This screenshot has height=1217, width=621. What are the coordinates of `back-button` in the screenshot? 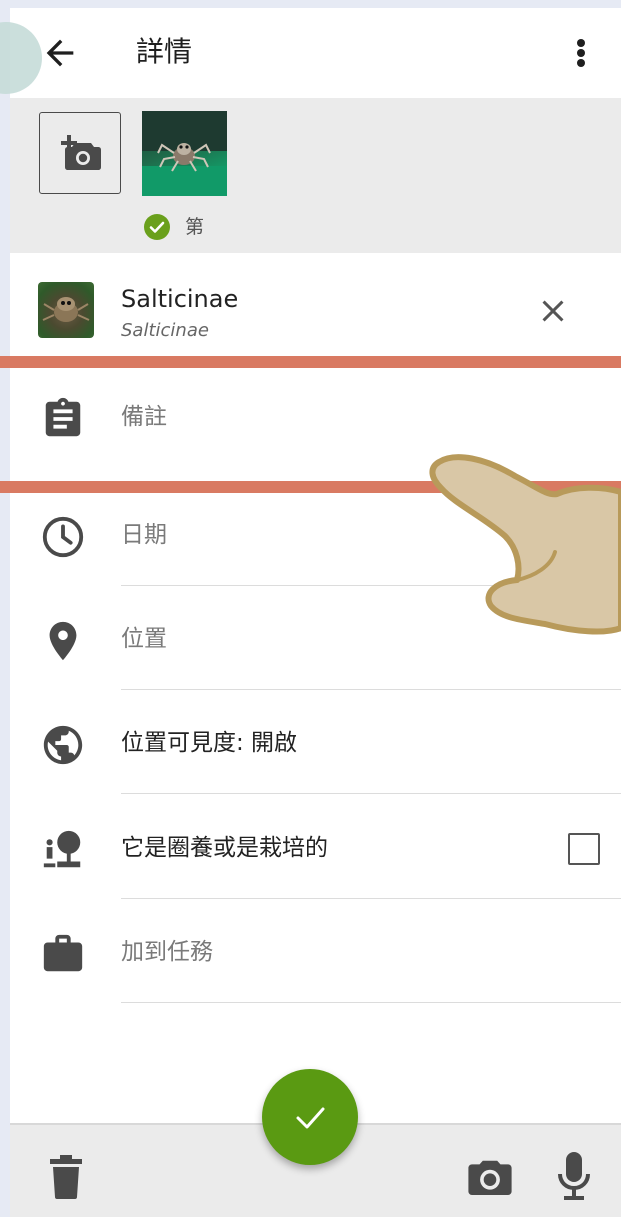 It's located at (60, 53).